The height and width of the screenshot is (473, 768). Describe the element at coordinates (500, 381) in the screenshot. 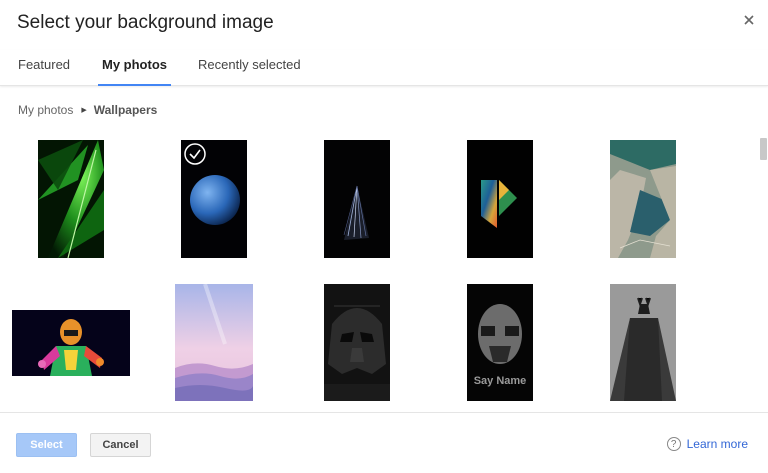

I see `svg-text: Say Name` at that location.